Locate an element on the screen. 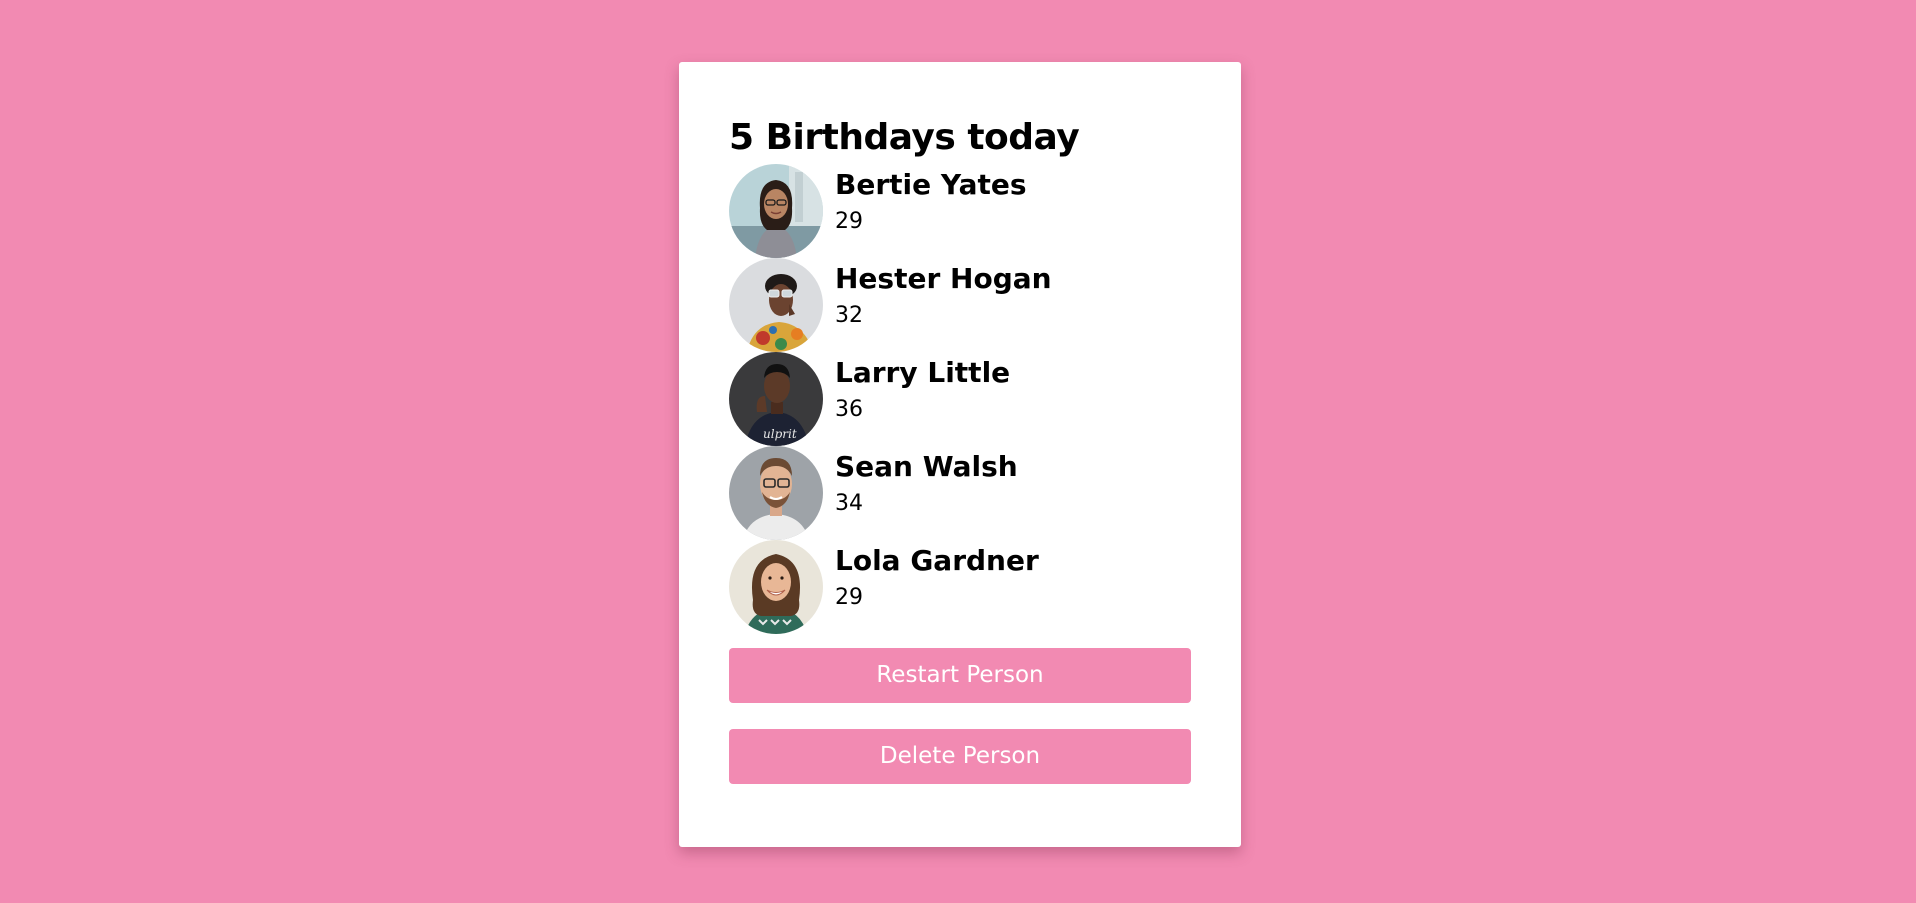  person-info: Bertie Yates 29 is located at coordinates (931, 200).